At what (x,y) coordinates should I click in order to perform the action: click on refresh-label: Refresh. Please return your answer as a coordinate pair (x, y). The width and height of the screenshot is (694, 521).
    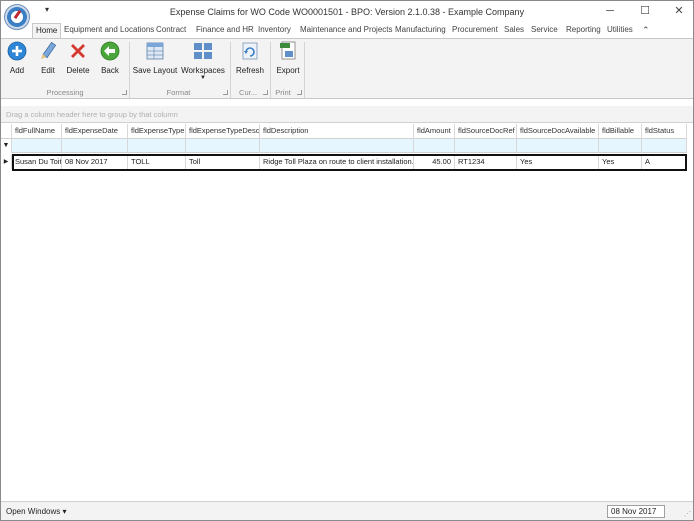
    Looking at the image, I should click on (249, 70).